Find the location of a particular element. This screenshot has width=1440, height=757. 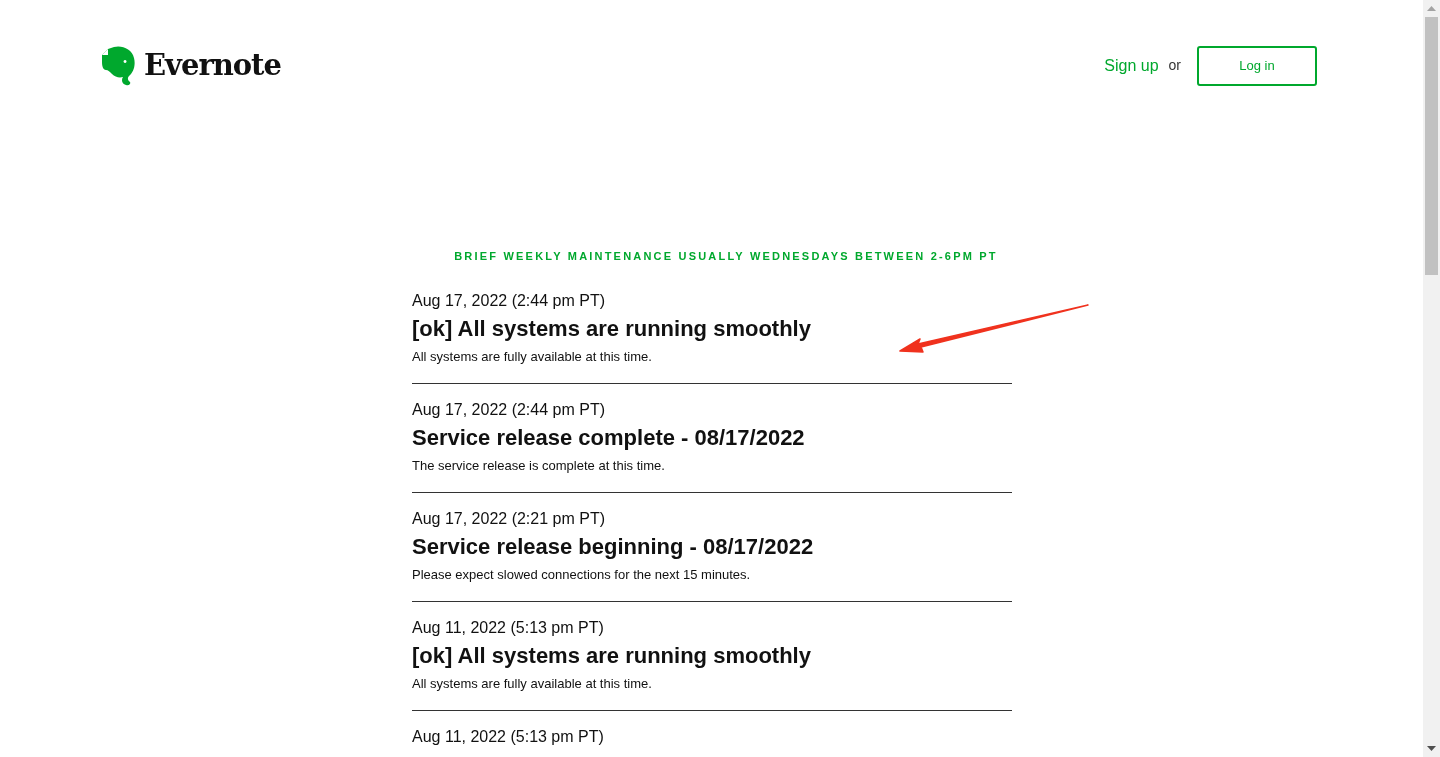

scrollbar is located at coordinates (1431, 378).